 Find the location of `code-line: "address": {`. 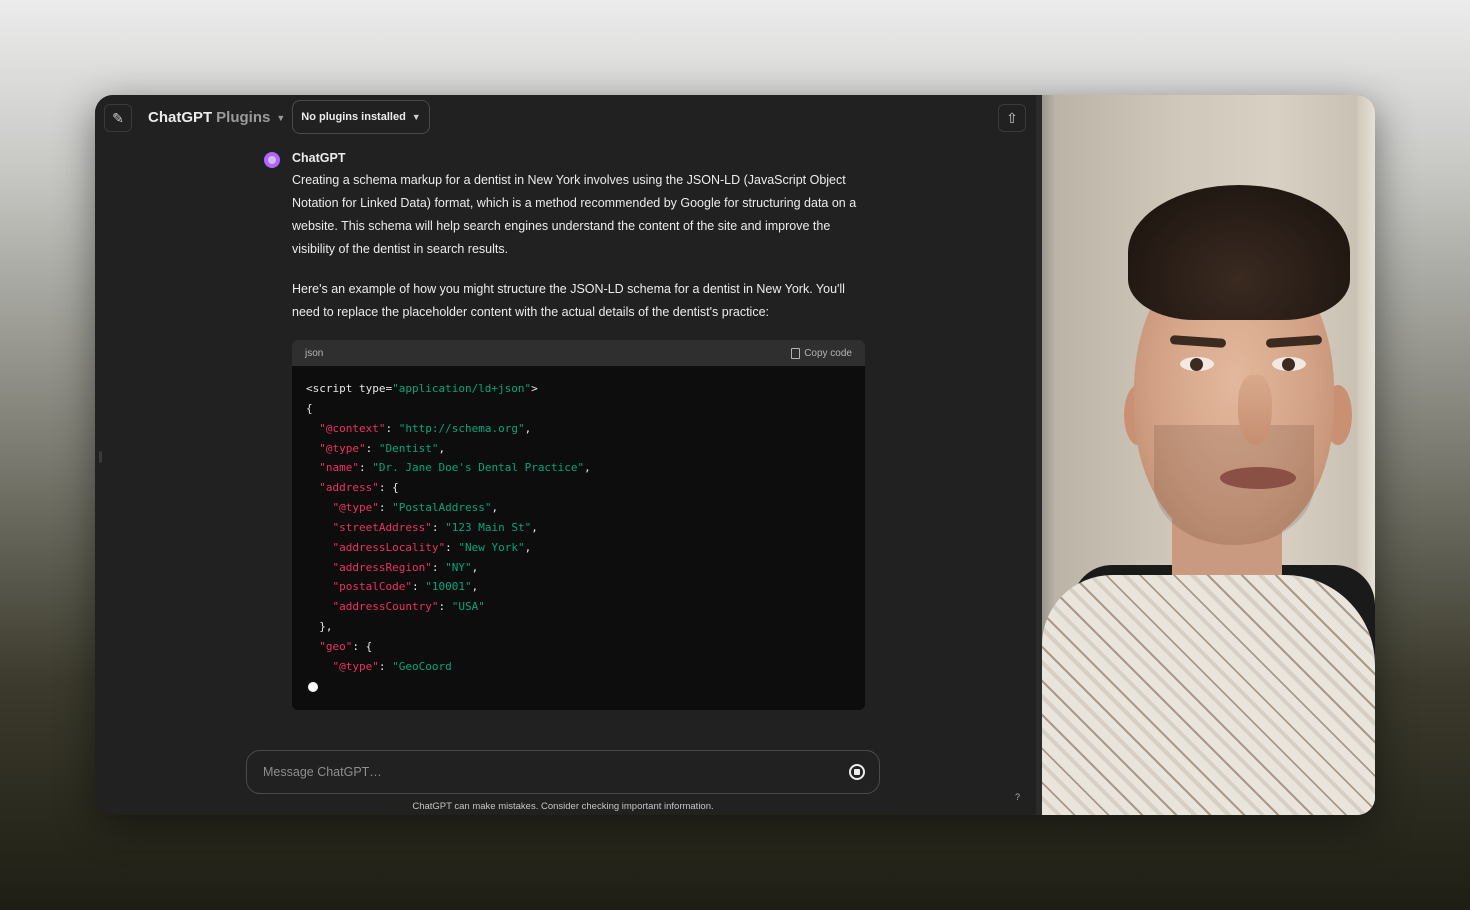

code-line: "address": { is located at coordinates (359, 488).